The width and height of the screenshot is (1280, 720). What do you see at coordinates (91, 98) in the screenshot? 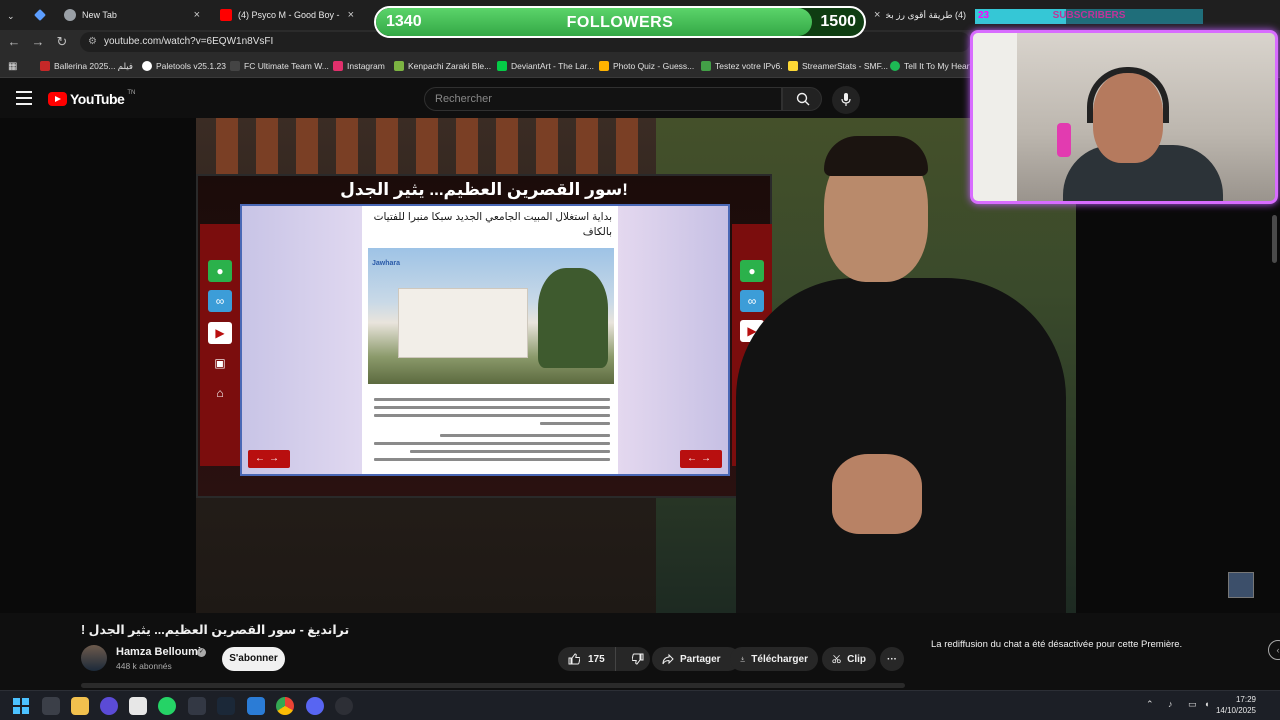
I see `youtube-logo: YouTube TN` at bounding box center [91, 98].